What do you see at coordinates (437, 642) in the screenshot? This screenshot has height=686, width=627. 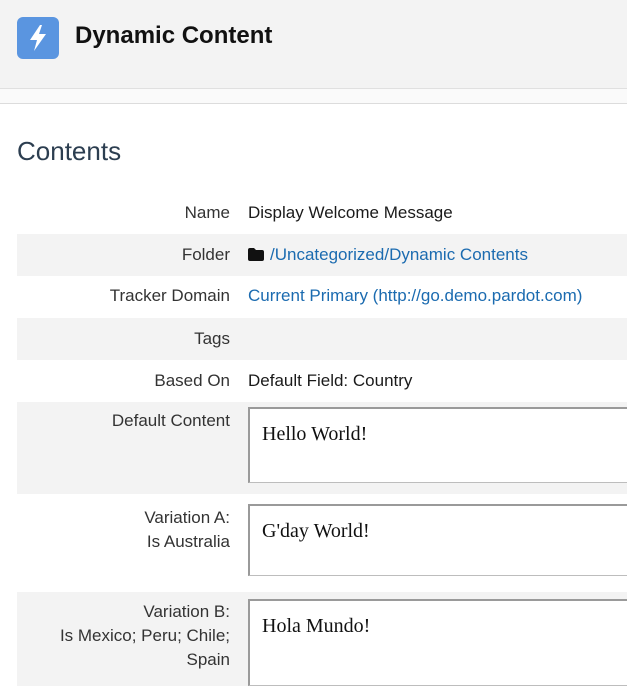 I see `variation-b-preview: Hola Mundo!` at bounding box center [437, 642].